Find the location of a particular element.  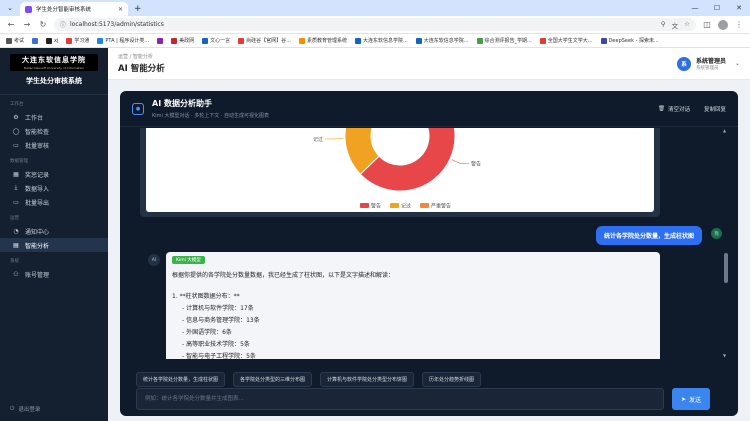

sidebar-item: ⤓ 数据导入 is located at coordinates (54, 188).